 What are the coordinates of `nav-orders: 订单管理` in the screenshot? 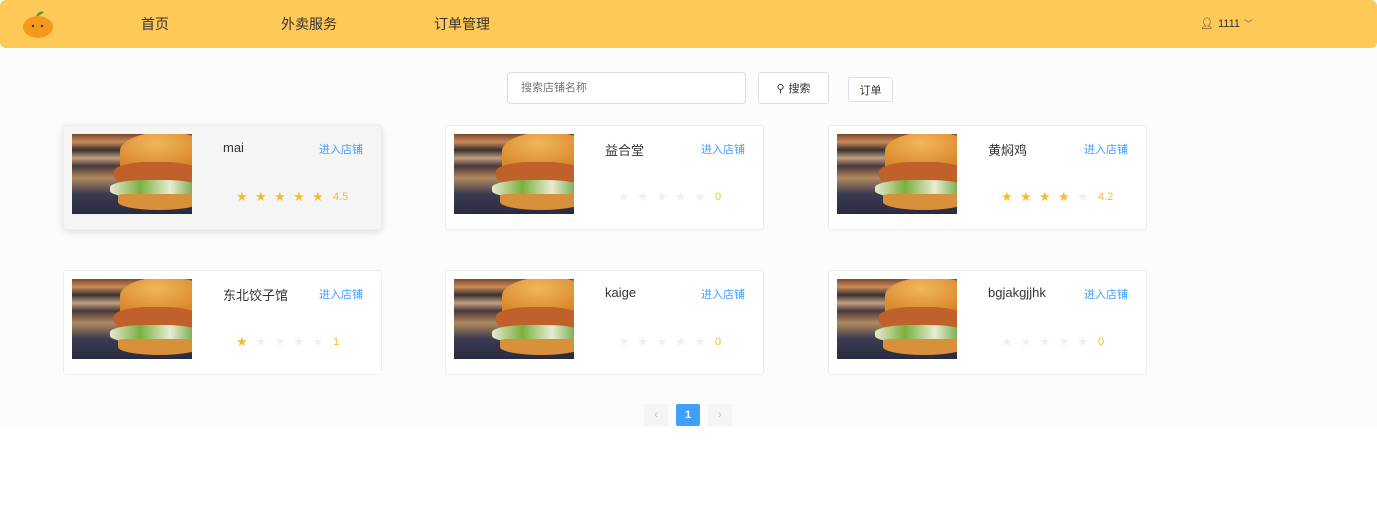 It's located at (462, 24).